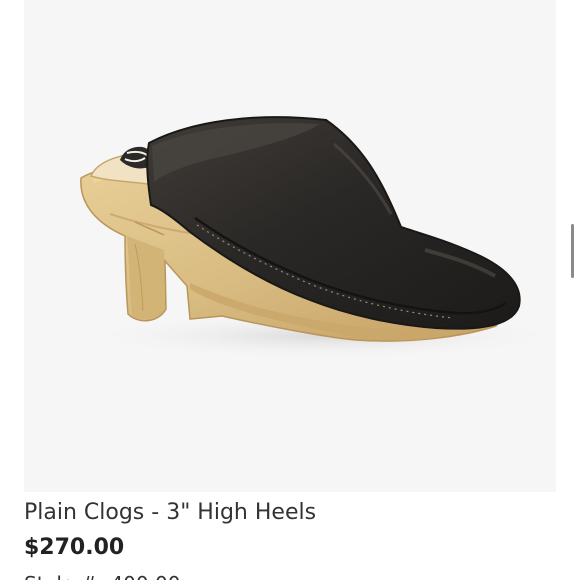 This screenshot has height=580, width=580. What do you see at coordinates (572, 251) in the screenshot?
I see `scrollbar-thumb` at bounding box center [572, 251].